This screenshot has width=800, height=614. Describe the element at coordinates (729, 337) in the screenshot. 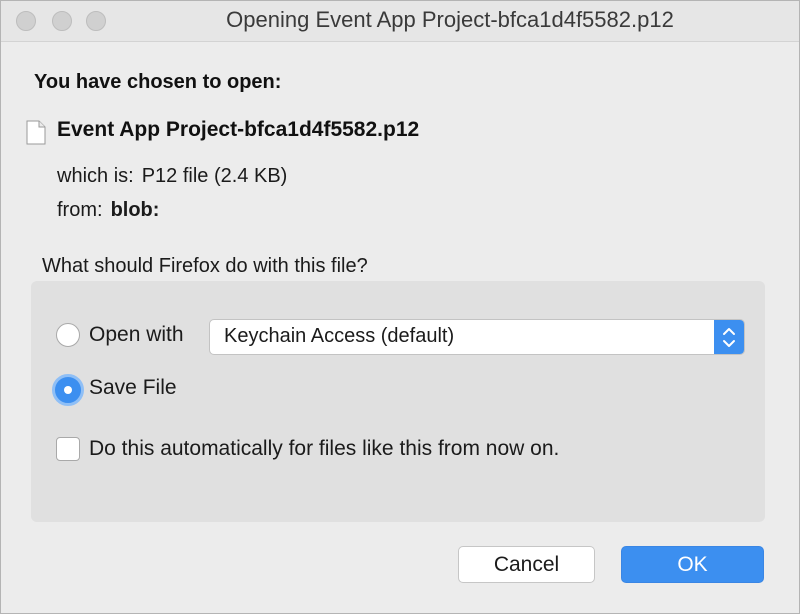

I see `chevron-up-down-icon` at that location.